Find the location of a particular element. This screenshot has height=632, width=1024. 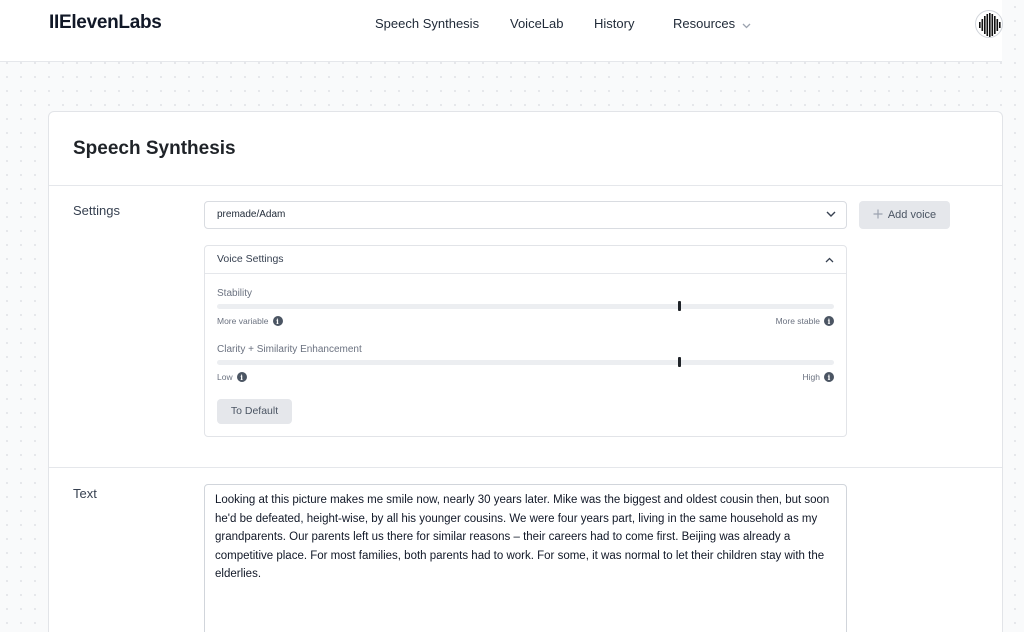

clarity-slider is located at coordinates (525, 362).